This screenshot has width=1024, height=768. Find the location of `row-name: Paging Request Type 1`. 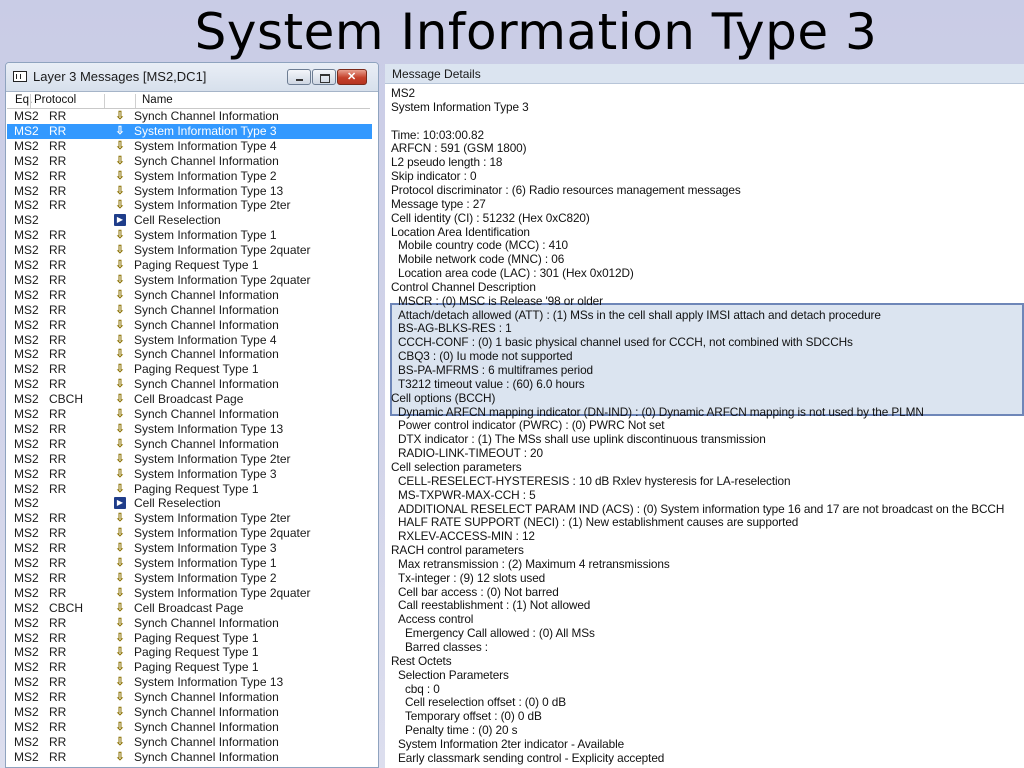

row-name: Paging Request Type 1 is located at coordinates (196, 667).